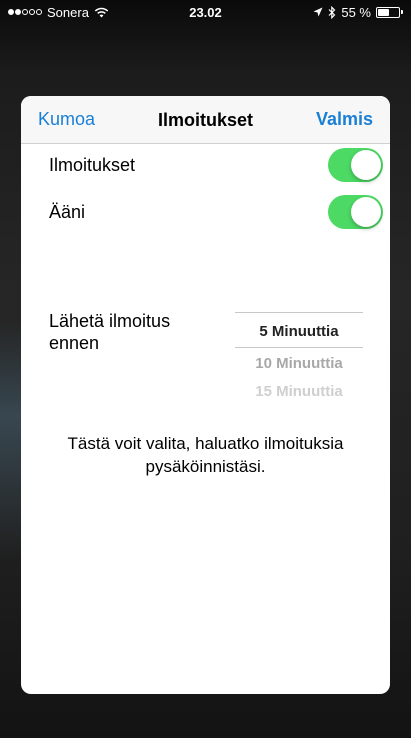 The width and height of the screenshot is (411, 738). What do you see at coordinates (68, 12) in the screenshot?
I see `carrier-name: Sonera` at bounding box center [68, 12].